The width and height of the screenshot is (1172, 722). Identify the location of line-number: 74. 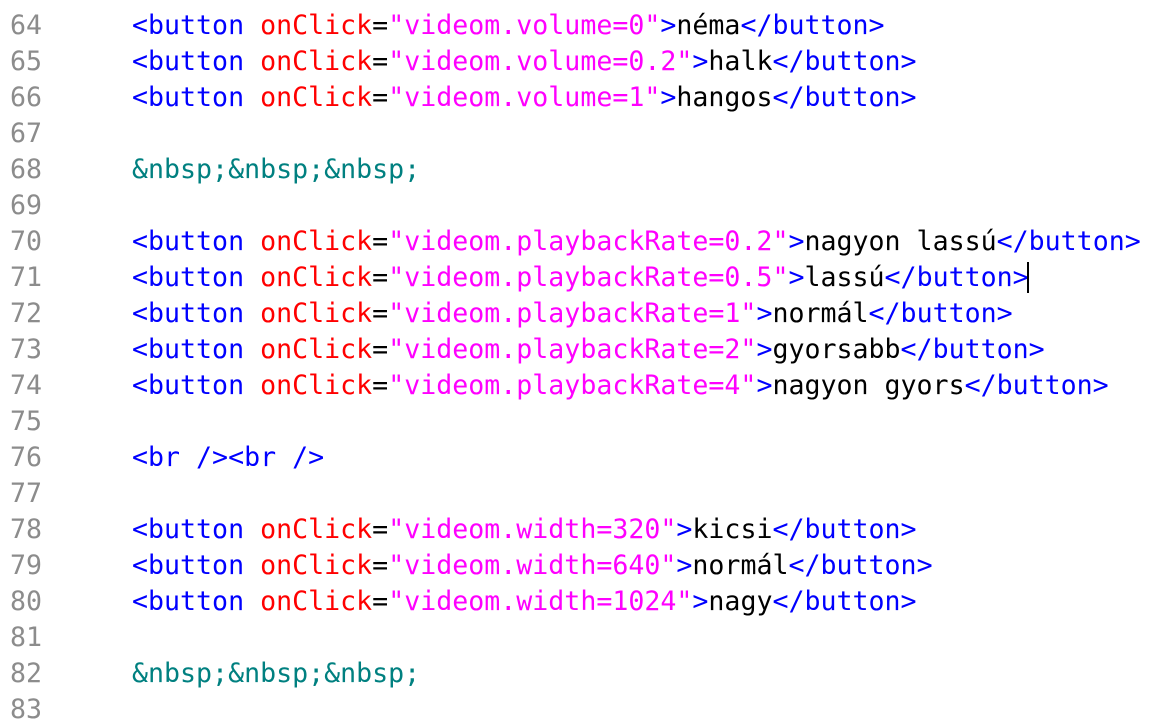
(26, 385).